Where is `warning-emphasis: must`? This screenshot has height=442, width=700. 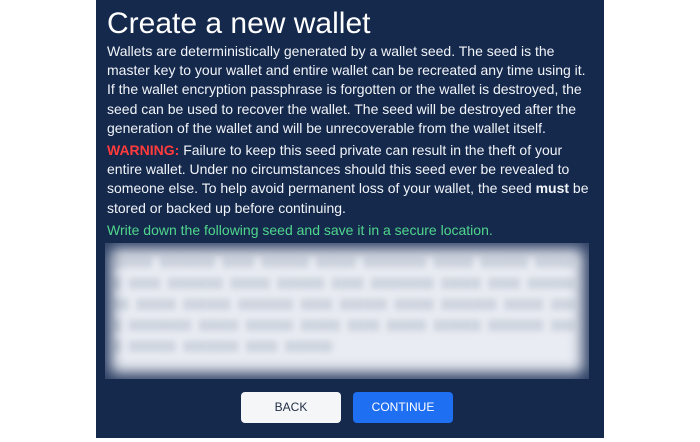 warning-emphasis: must is located at coordinates (552, 188).